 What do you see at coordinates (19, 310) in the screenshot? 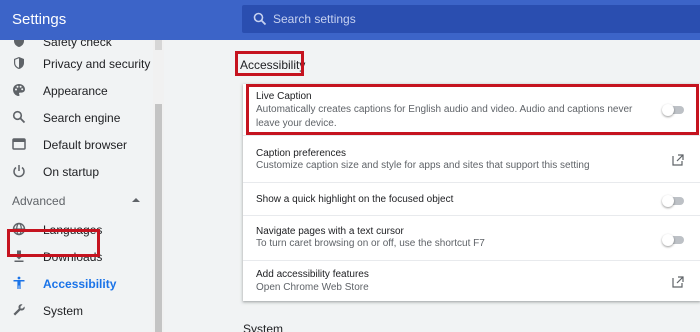
I see `wrench-icon` at bounding box center [19, 310].